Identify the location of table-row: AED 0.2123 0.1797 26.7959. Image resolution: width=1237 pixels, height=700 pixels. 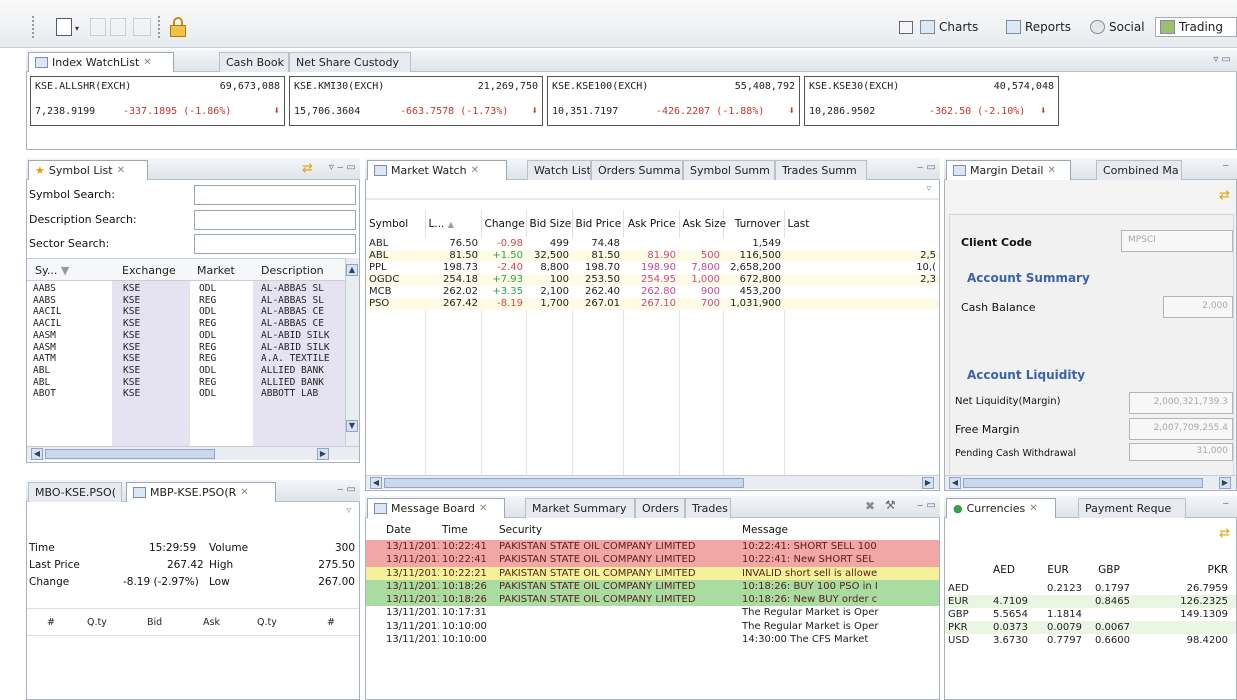
(1090, 588).